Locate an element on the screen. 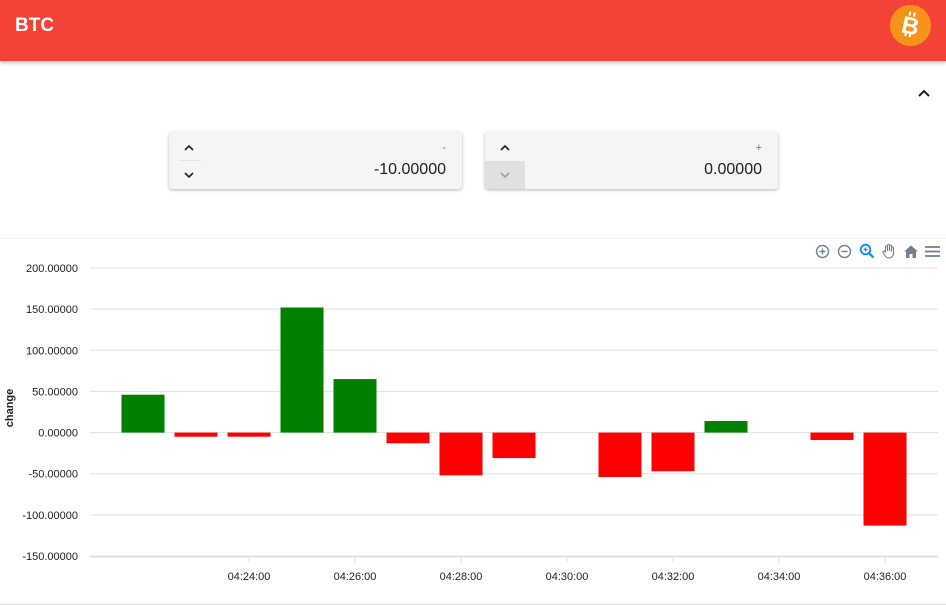  max-change-input: + 0.00000 is located at coordinates (631, 160).